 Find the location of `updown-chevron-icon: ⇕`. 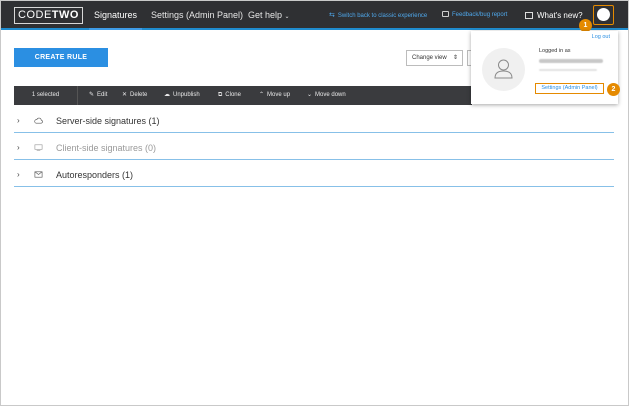

updown-chevron-icon: ⇕ is located at coordinates (455, 58).